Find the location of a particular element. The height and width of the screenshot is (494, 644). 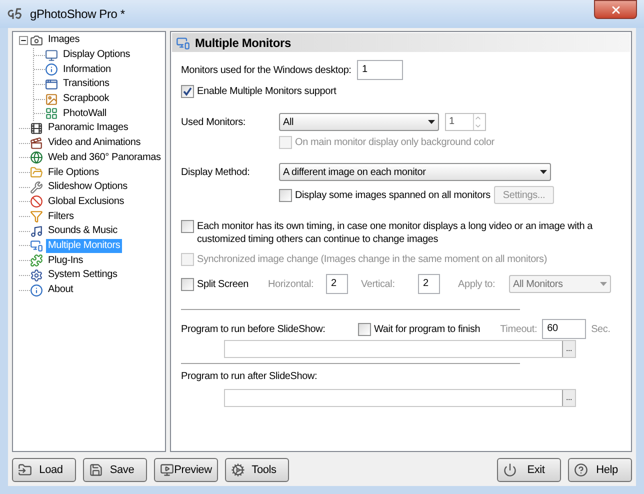

tree-item: Scrapbook is located at coordinates (86, 99).